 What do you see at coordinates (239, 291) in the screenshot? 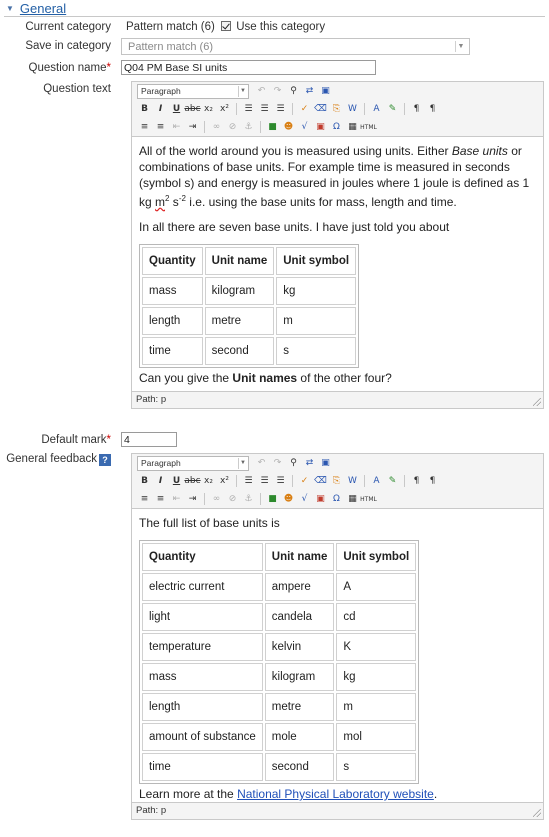
I see `table-cell: kilogram` at bounding box center [239, 291].